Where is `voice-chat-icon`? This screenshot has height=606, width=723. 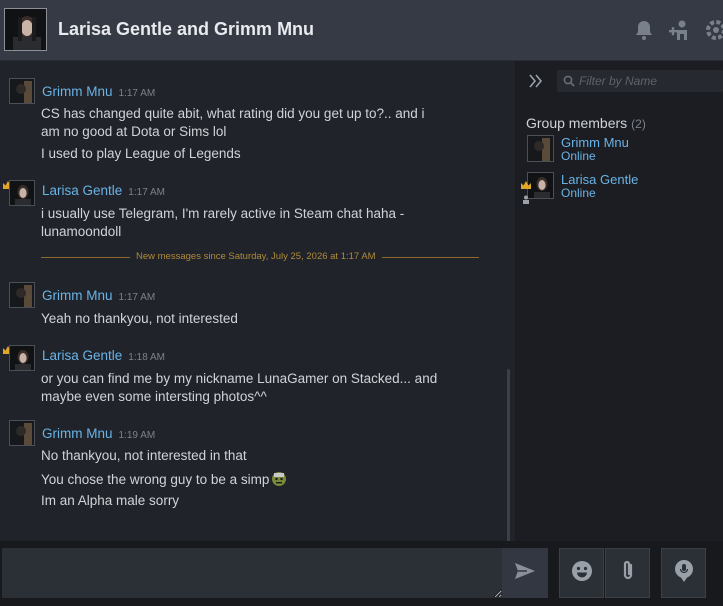
voice-chat-icon is located at coordinates (684, 573).